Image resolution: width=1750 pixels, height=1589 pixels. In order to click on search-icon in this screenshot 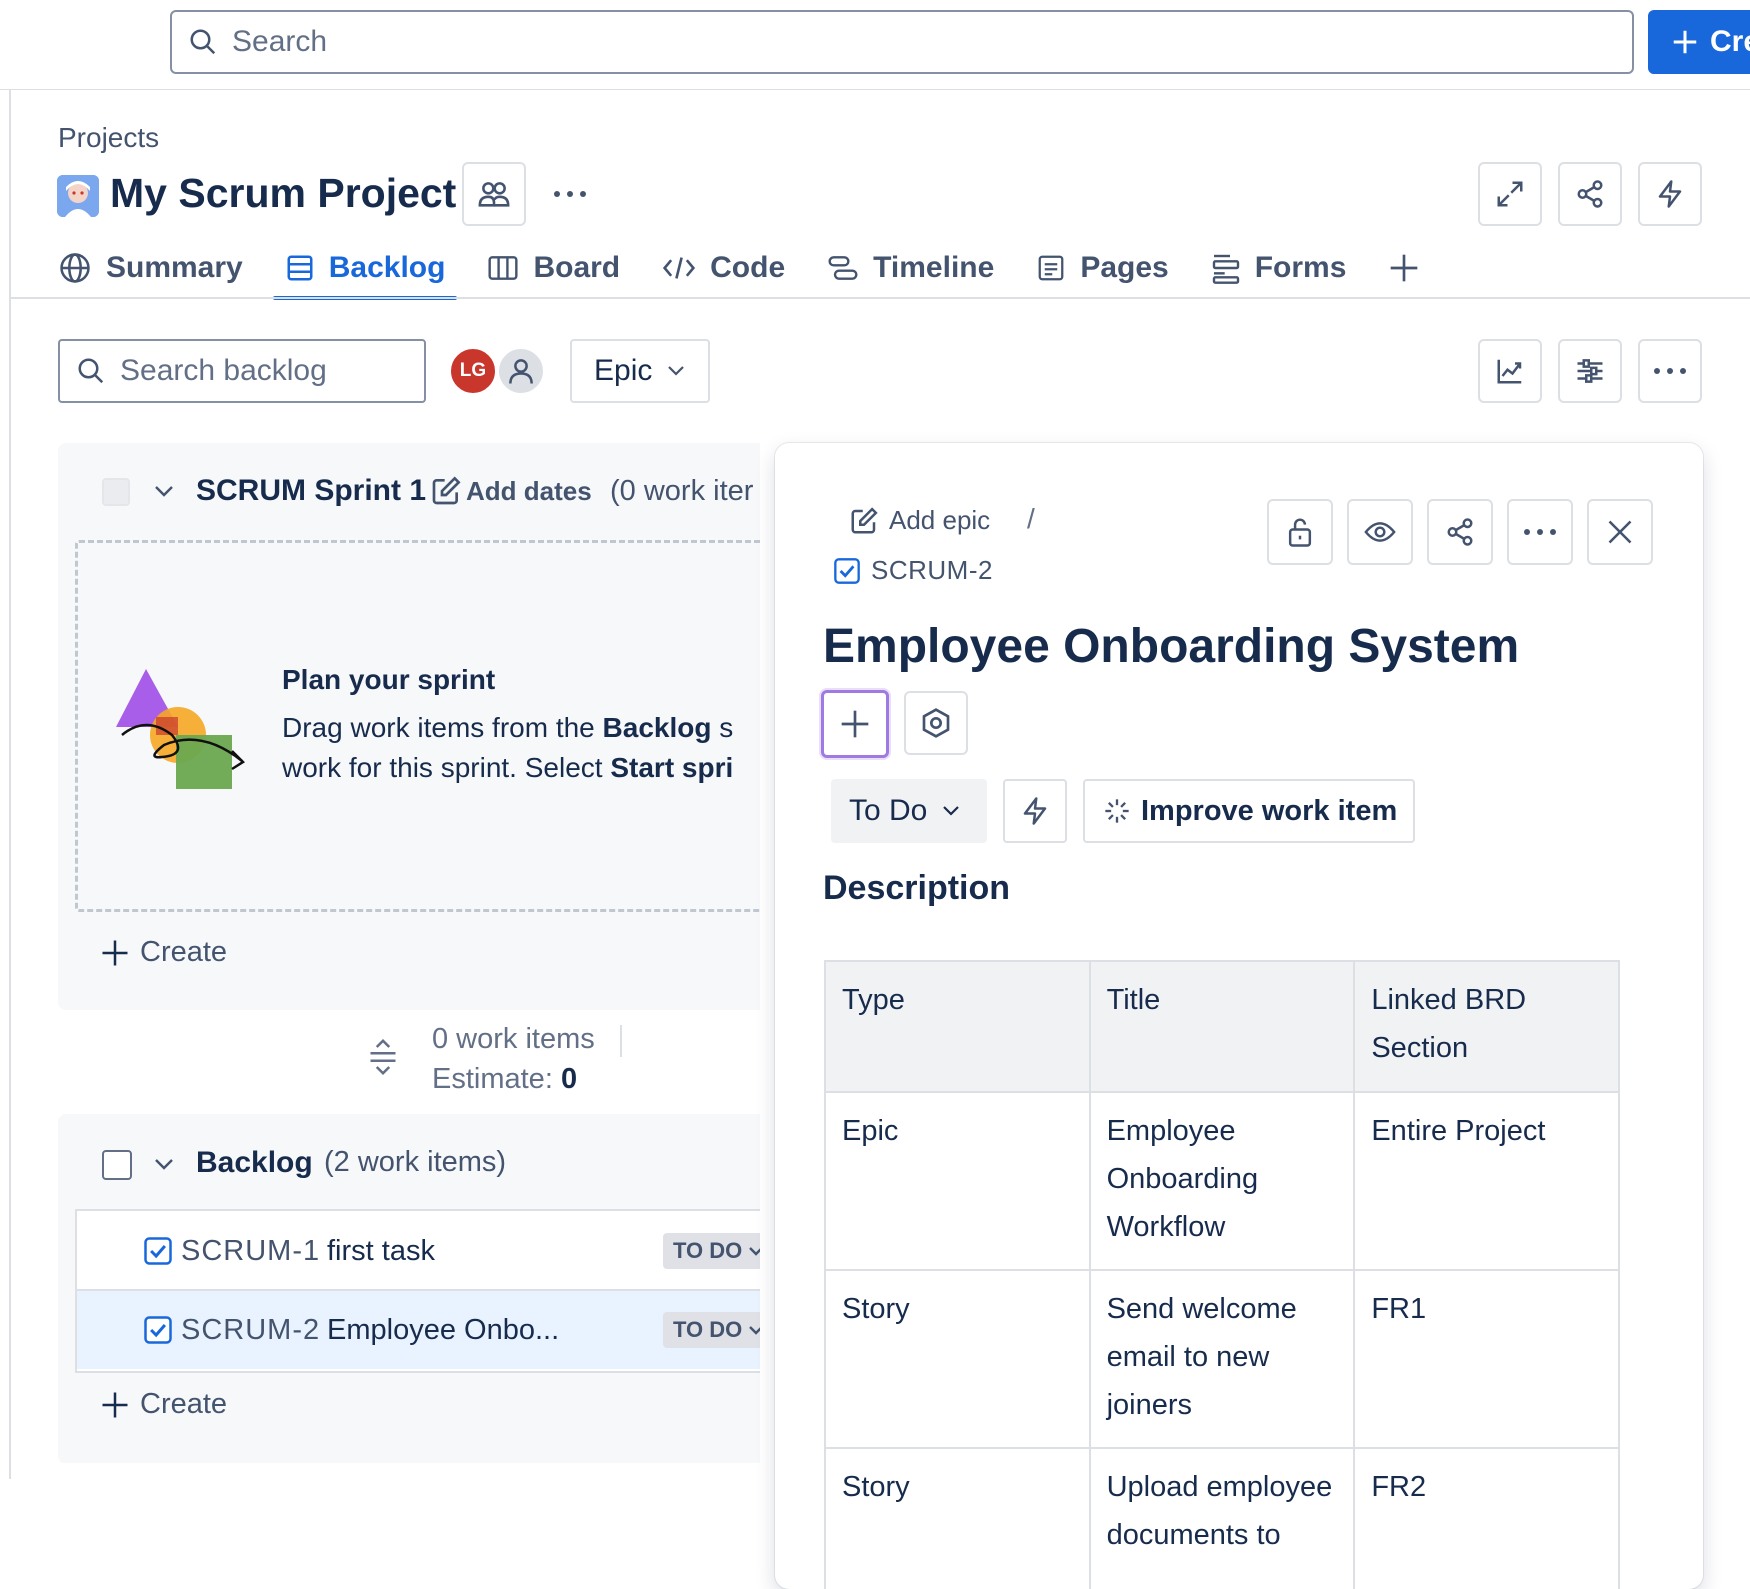, I will do `click(210, 42)`.